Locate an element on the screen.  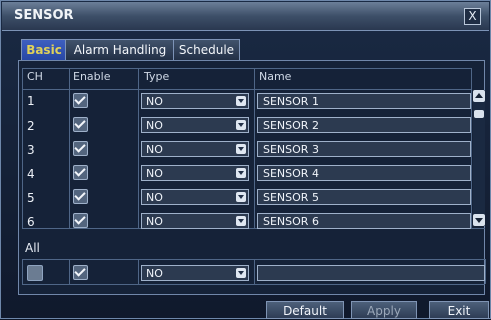
sensor-name-input: SENSOR 4 is located at coordinates (364, 173).